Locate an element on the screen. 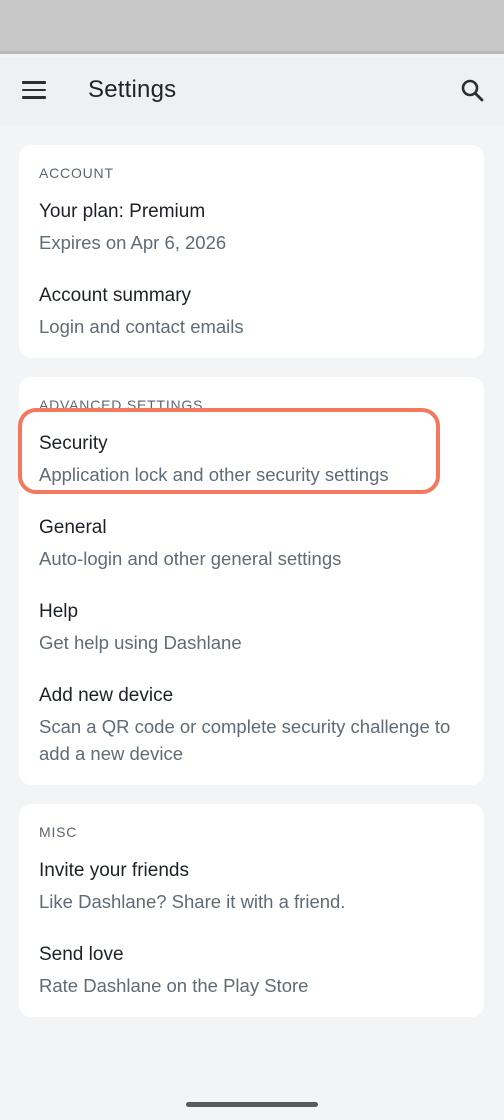  item-title: Send love is located at coordinates (81, 954).